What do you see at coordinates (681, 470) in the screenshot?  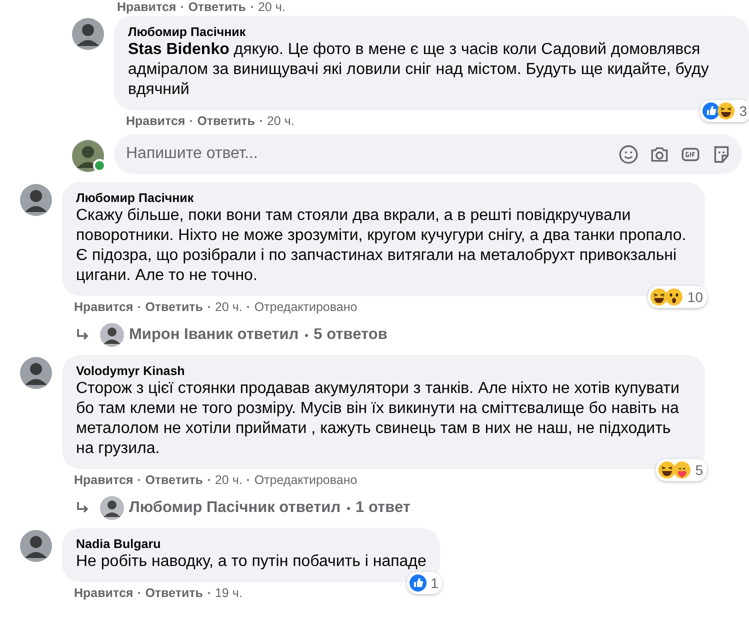 I see `reaction-badge: 5` at bounding box center [681, 470].